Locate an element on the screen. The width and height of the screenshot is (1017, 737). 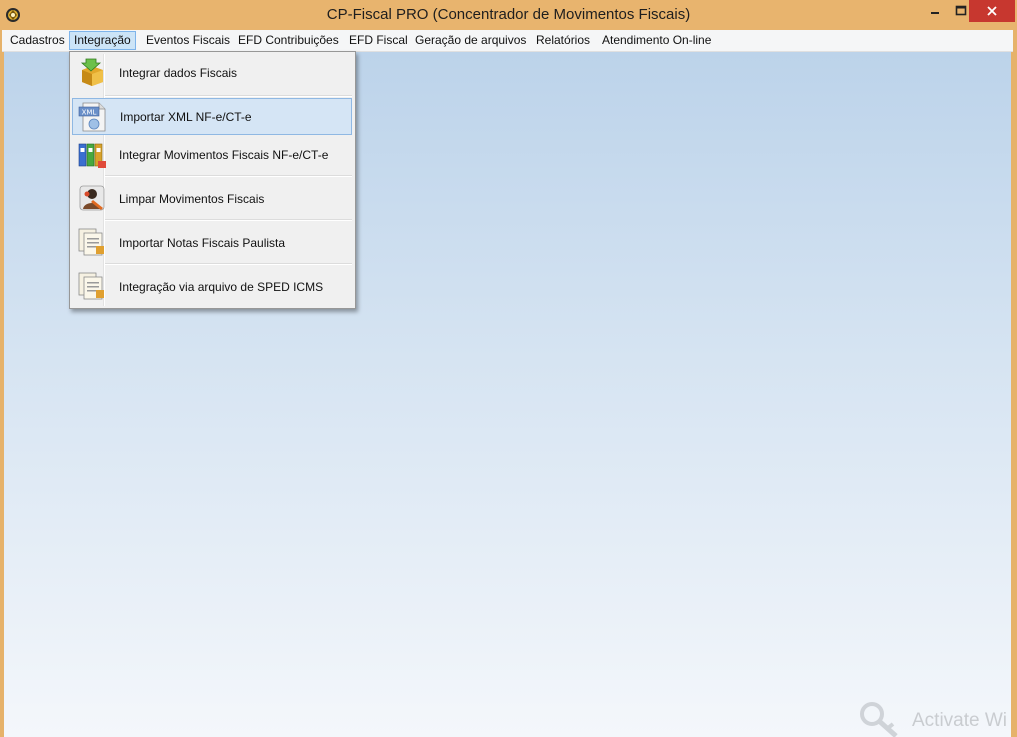
menu-efd-fiscal: EFD Fiscal is located at coordinates (378, 40).